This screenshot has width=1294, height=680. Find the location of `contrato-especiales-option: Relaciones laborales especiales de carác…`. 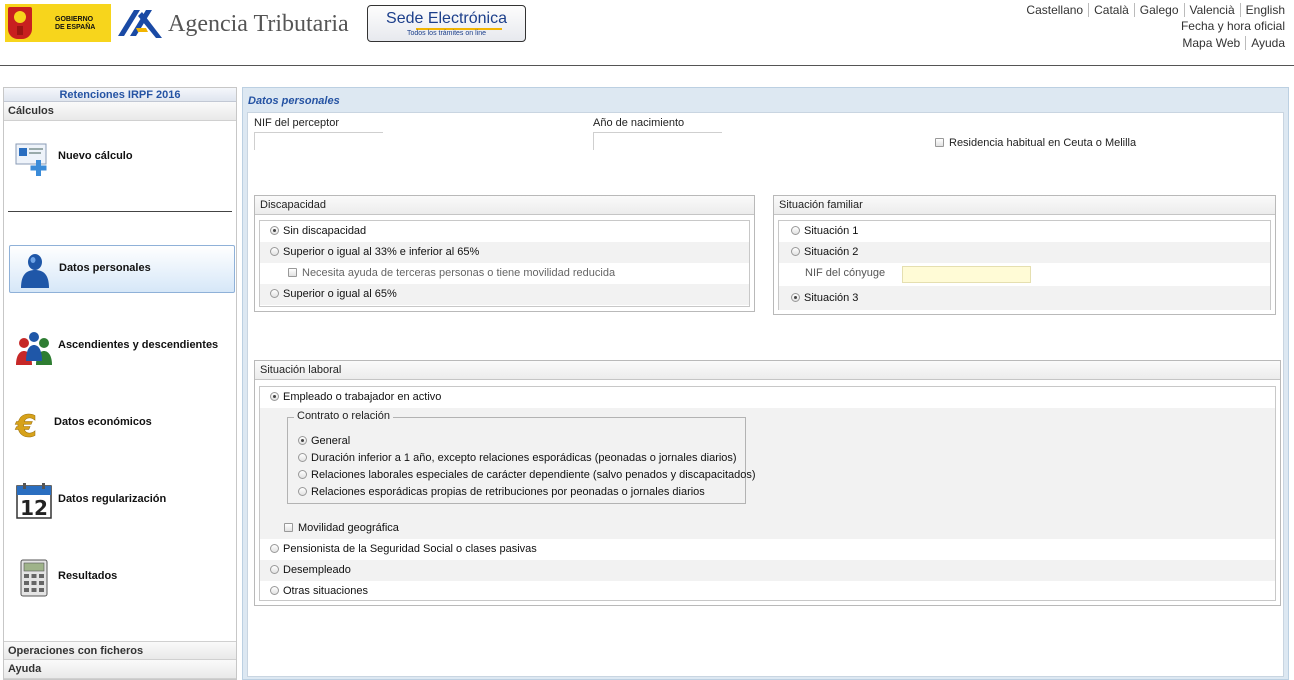

contrato-especiales-option: Relaciones laborales especiales de carác… is located at coordinates (527, 475).